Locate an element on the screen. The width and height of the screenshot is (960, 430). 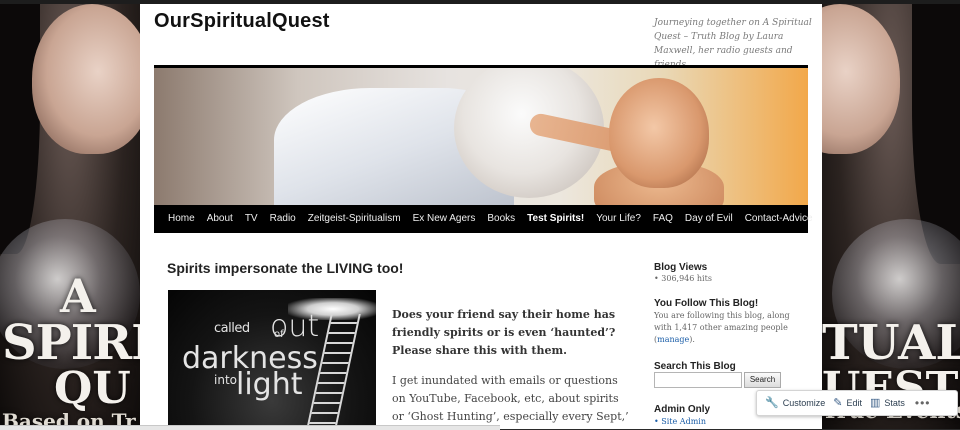
customize-label: Customize is located at coordinates (804, 403).